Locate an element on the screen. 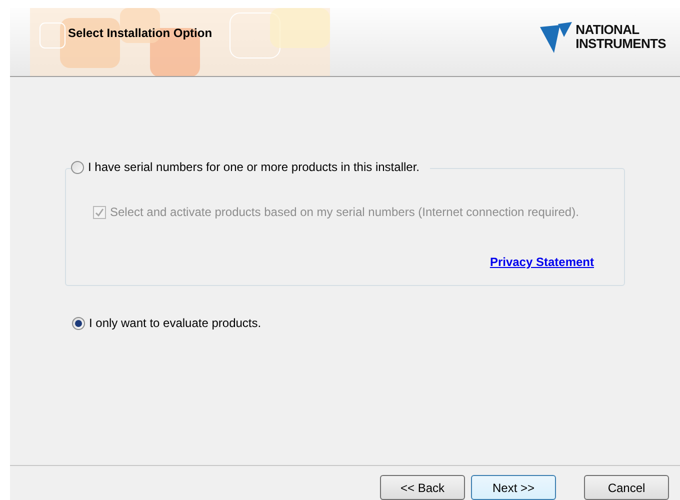  dialog-button: Cancel is located at coordinates (626, 487).